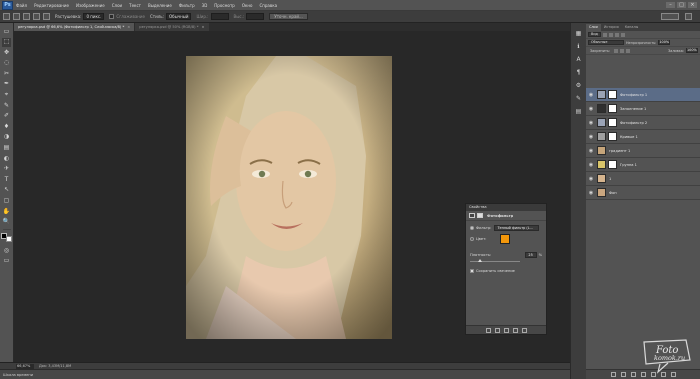 The width and height of the screenshot is (700, 379). Describe the element at coordinates (670, 5) in the screenshot. I see `minimize-icon: –` at that location.